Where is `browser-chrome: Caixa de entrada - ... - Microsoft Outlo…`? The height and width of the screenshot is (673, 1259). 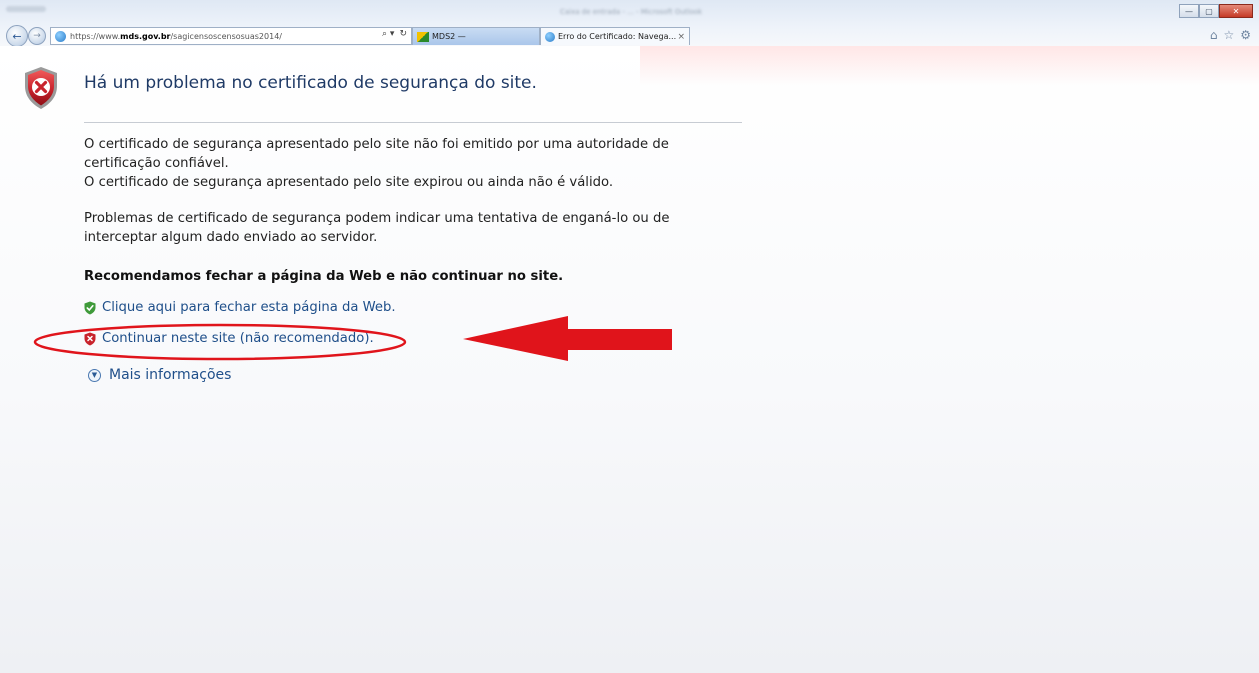
browser-chrome: Caixa de entrada - ... - Microsoft Outlo… is located at coordinates (629, 23).